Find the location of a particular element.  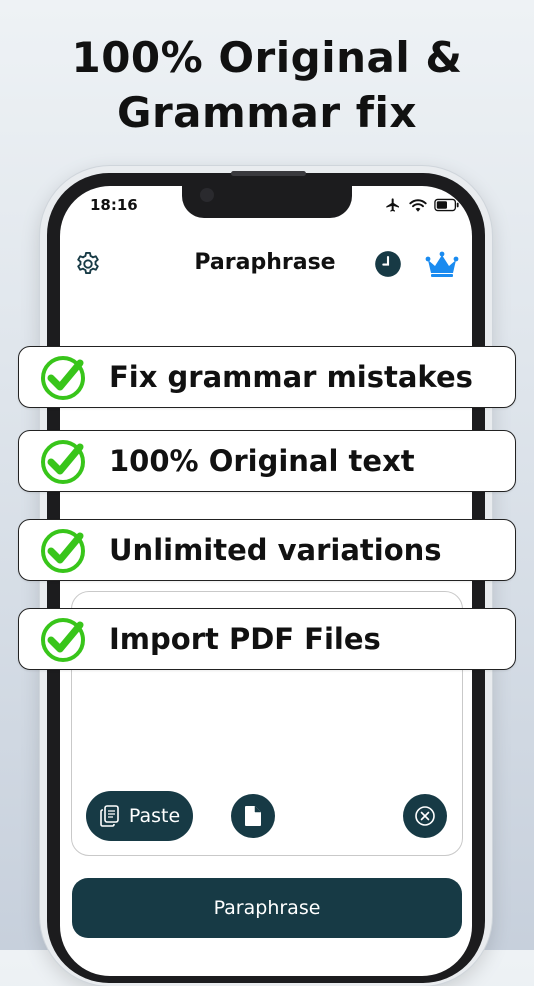

status-icons is located at coordinates (424, 205).